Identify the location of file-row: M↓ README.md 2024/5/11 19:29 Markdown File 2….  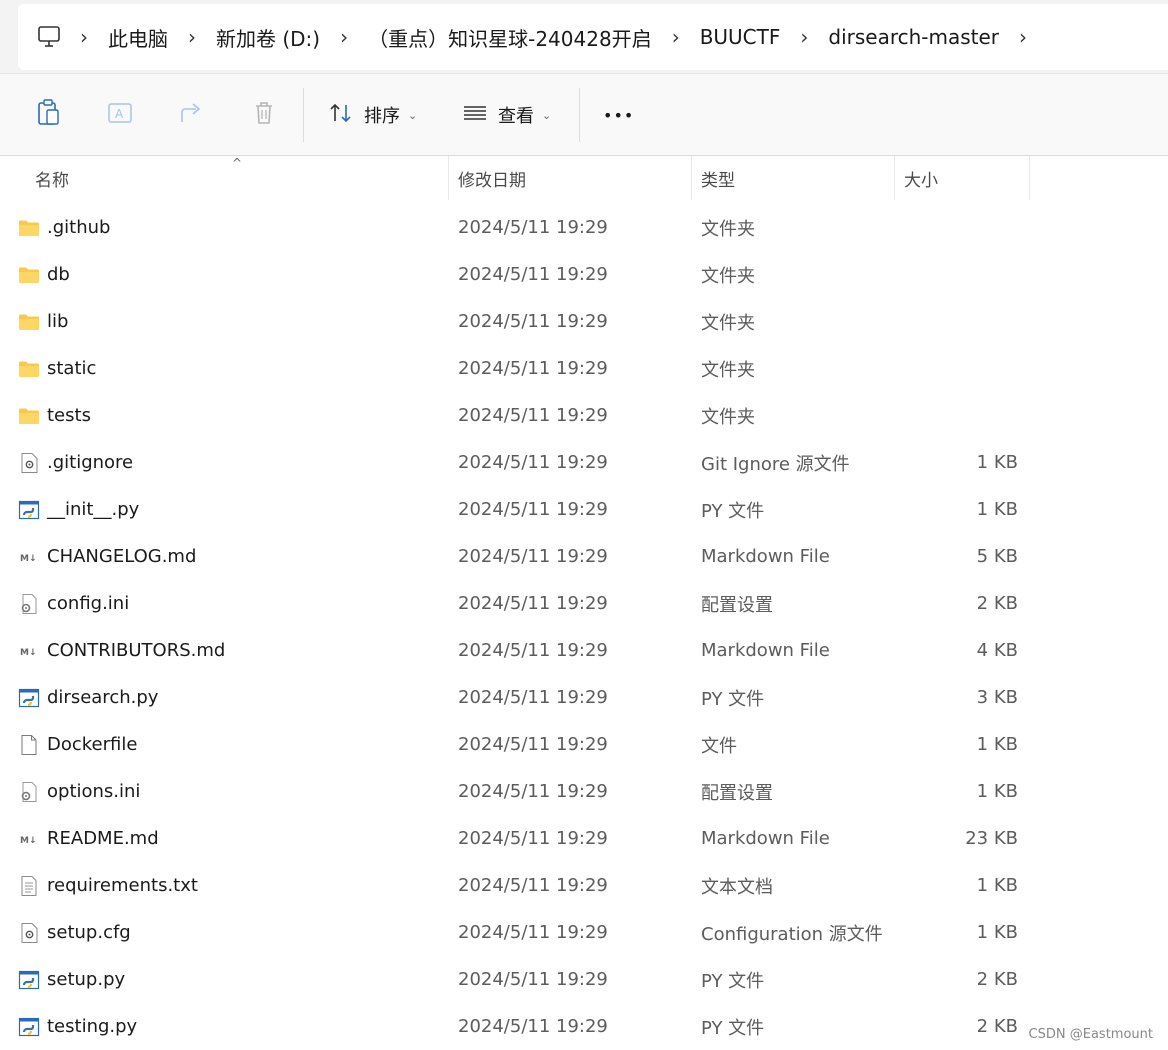
(584, 838).